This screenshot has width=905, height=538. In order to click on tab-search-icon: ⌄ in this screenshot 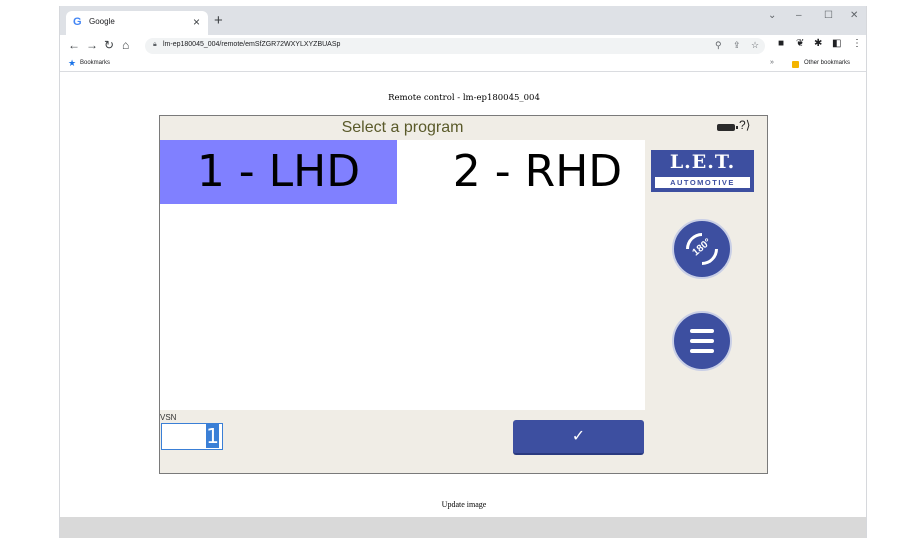, I will do `click(772, 15)`.